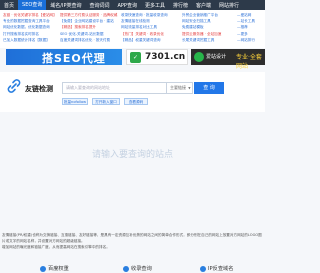 The width and height of the screenshot is (320, 273). What do you see at coordinates (150, 40) in the screenshot?
I see `ad-link: 【精品】权重关键词查询` at bounding box center [150, 40].